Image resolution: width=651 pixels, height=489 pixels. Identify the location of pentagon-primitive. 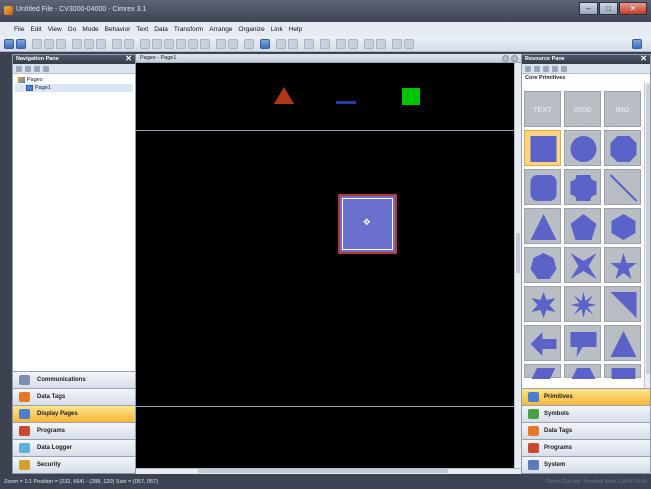
(582, 226).